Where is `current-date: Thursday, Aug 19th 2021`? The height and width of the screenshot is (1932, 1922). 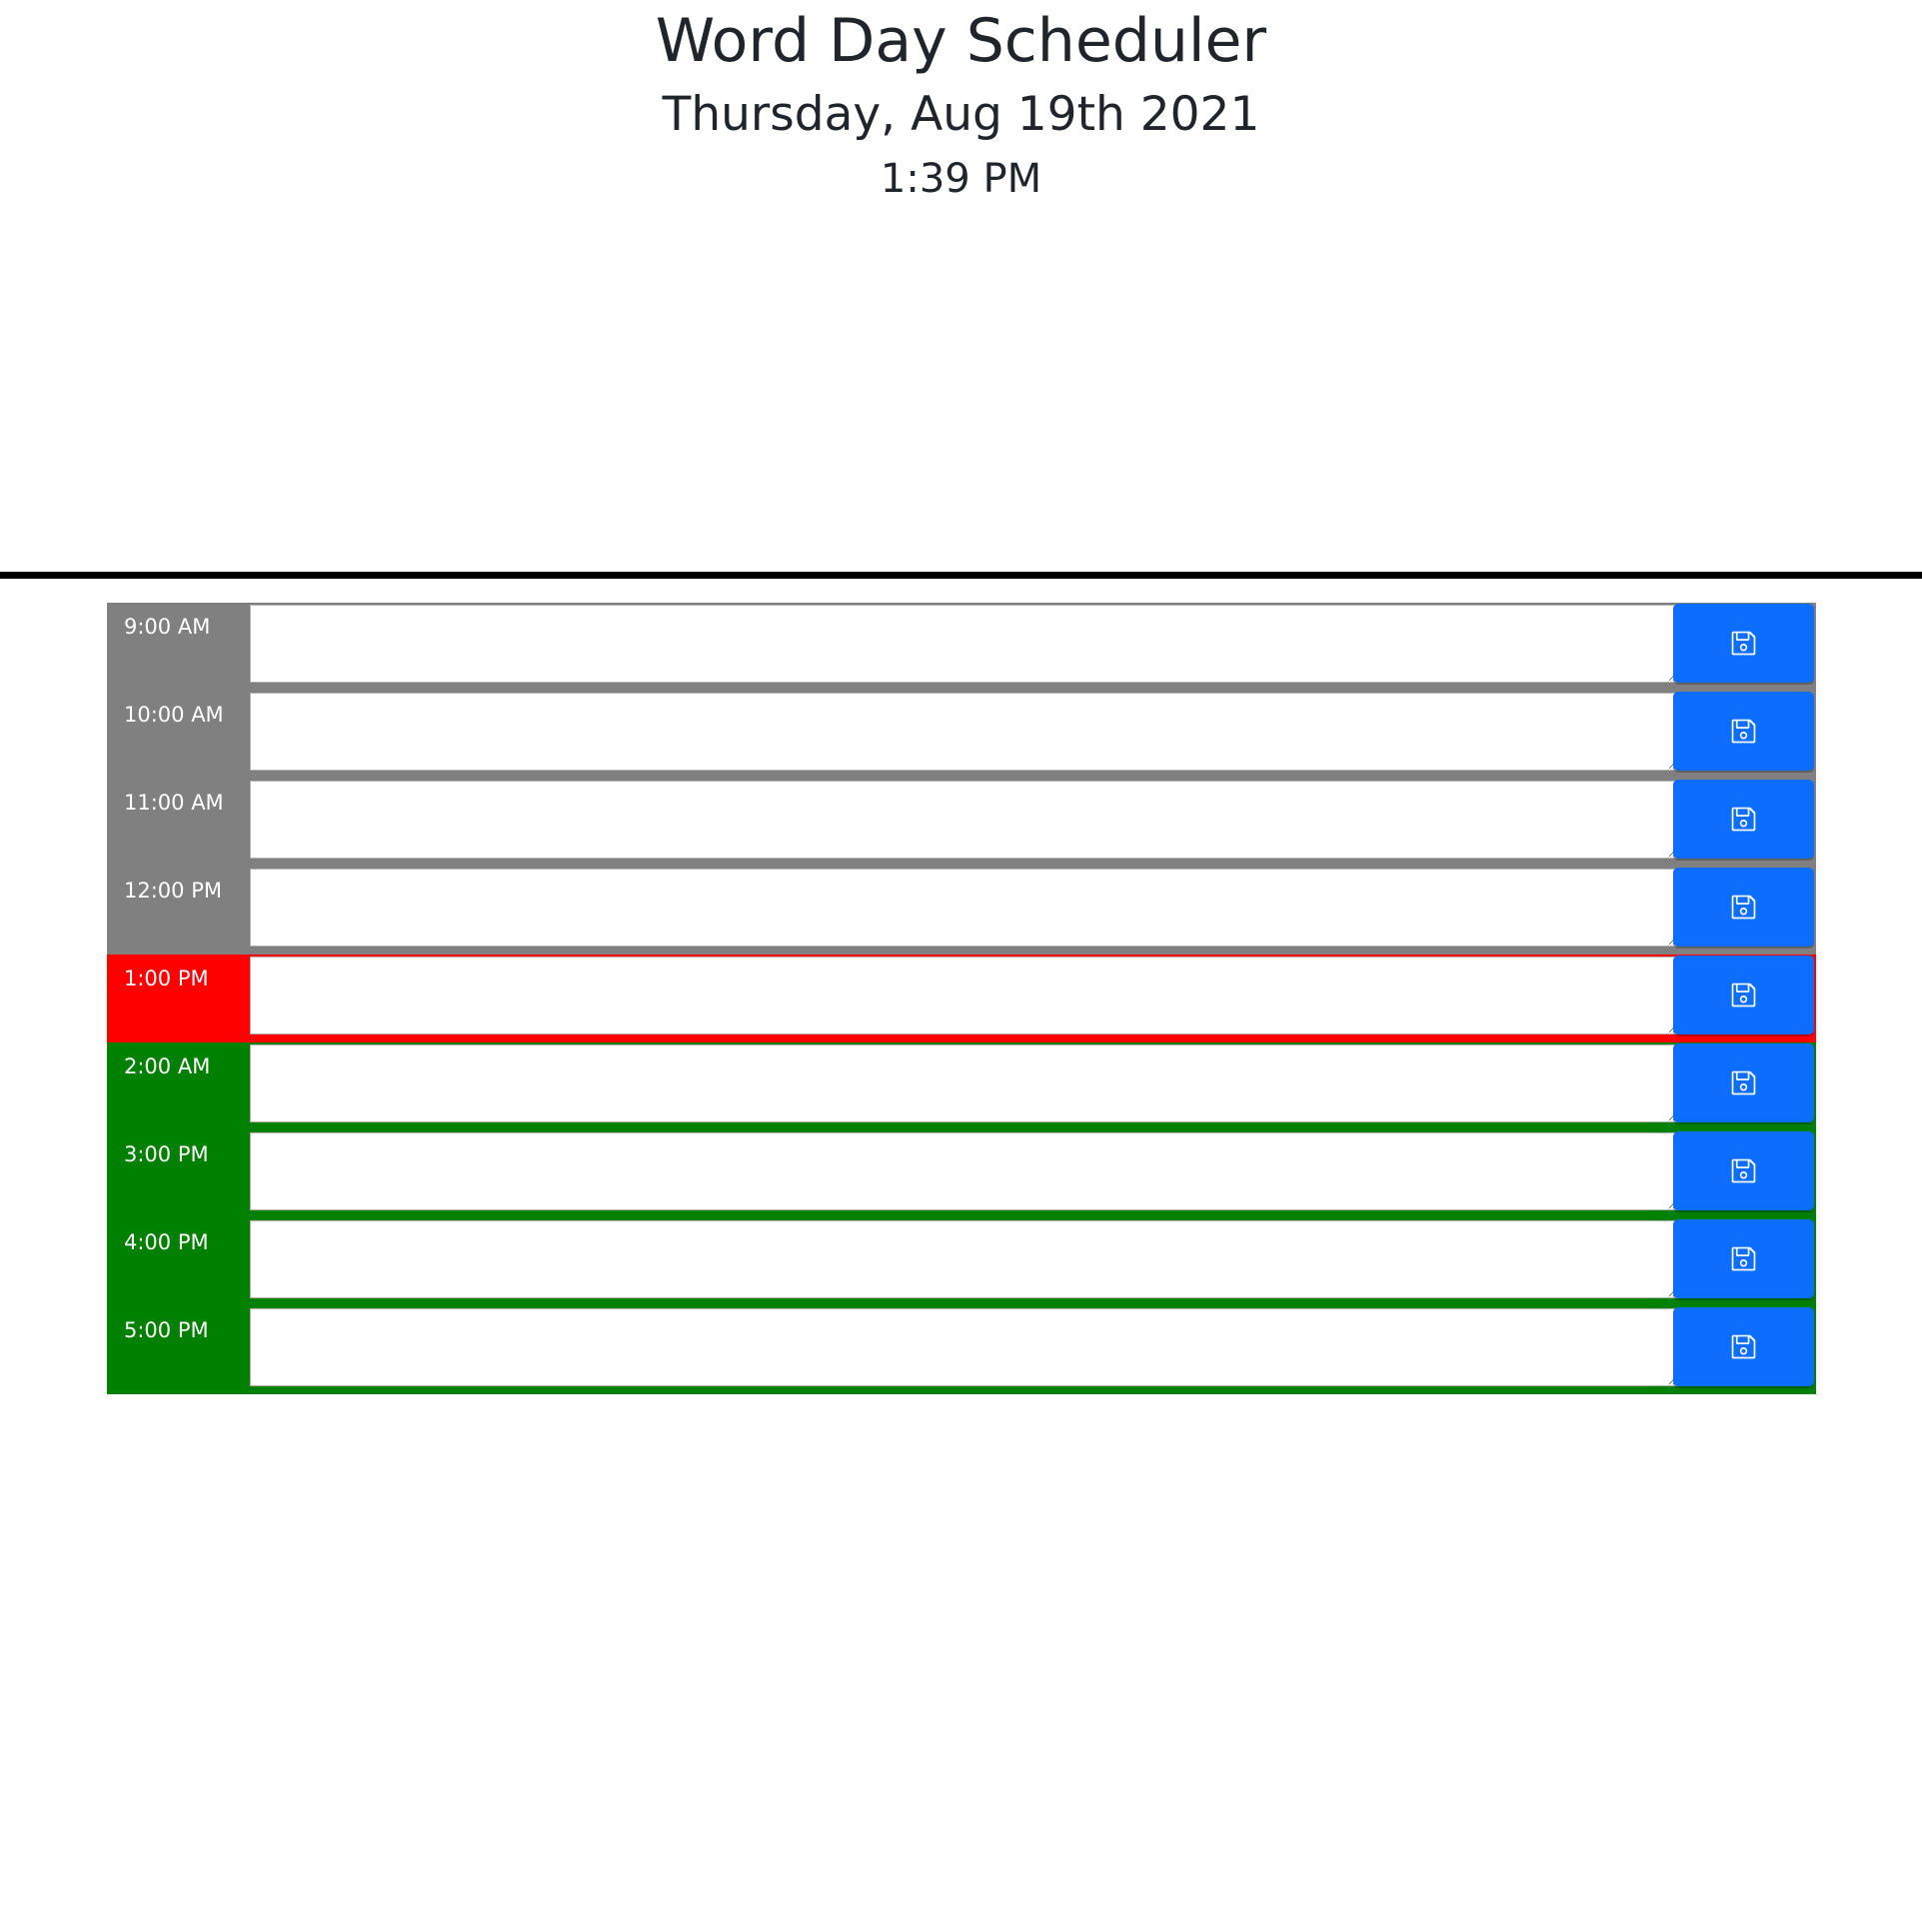 current-date: Thursday, Aug 19th 2021 is located at coordinates (961, 115).